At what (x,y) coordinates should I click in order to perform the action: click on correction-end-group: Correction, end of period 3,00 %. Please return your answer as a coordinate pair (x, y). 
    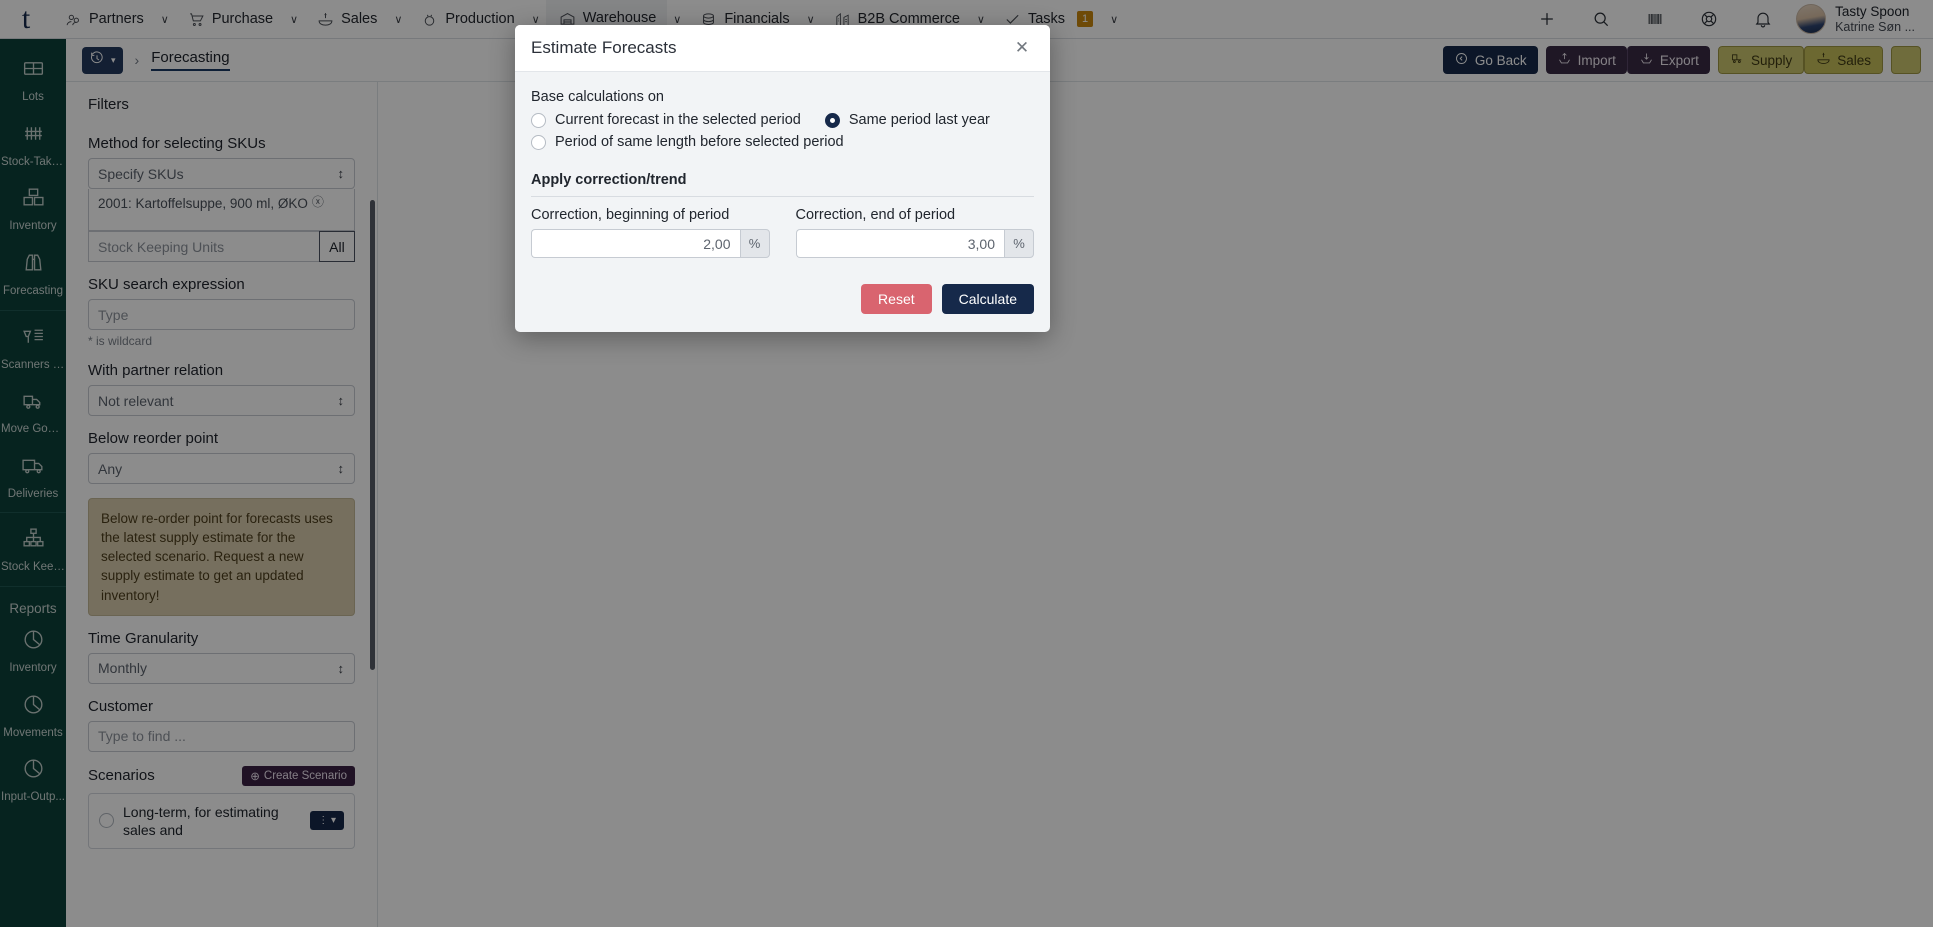
    Looking at the image, I should click on (914, 232).